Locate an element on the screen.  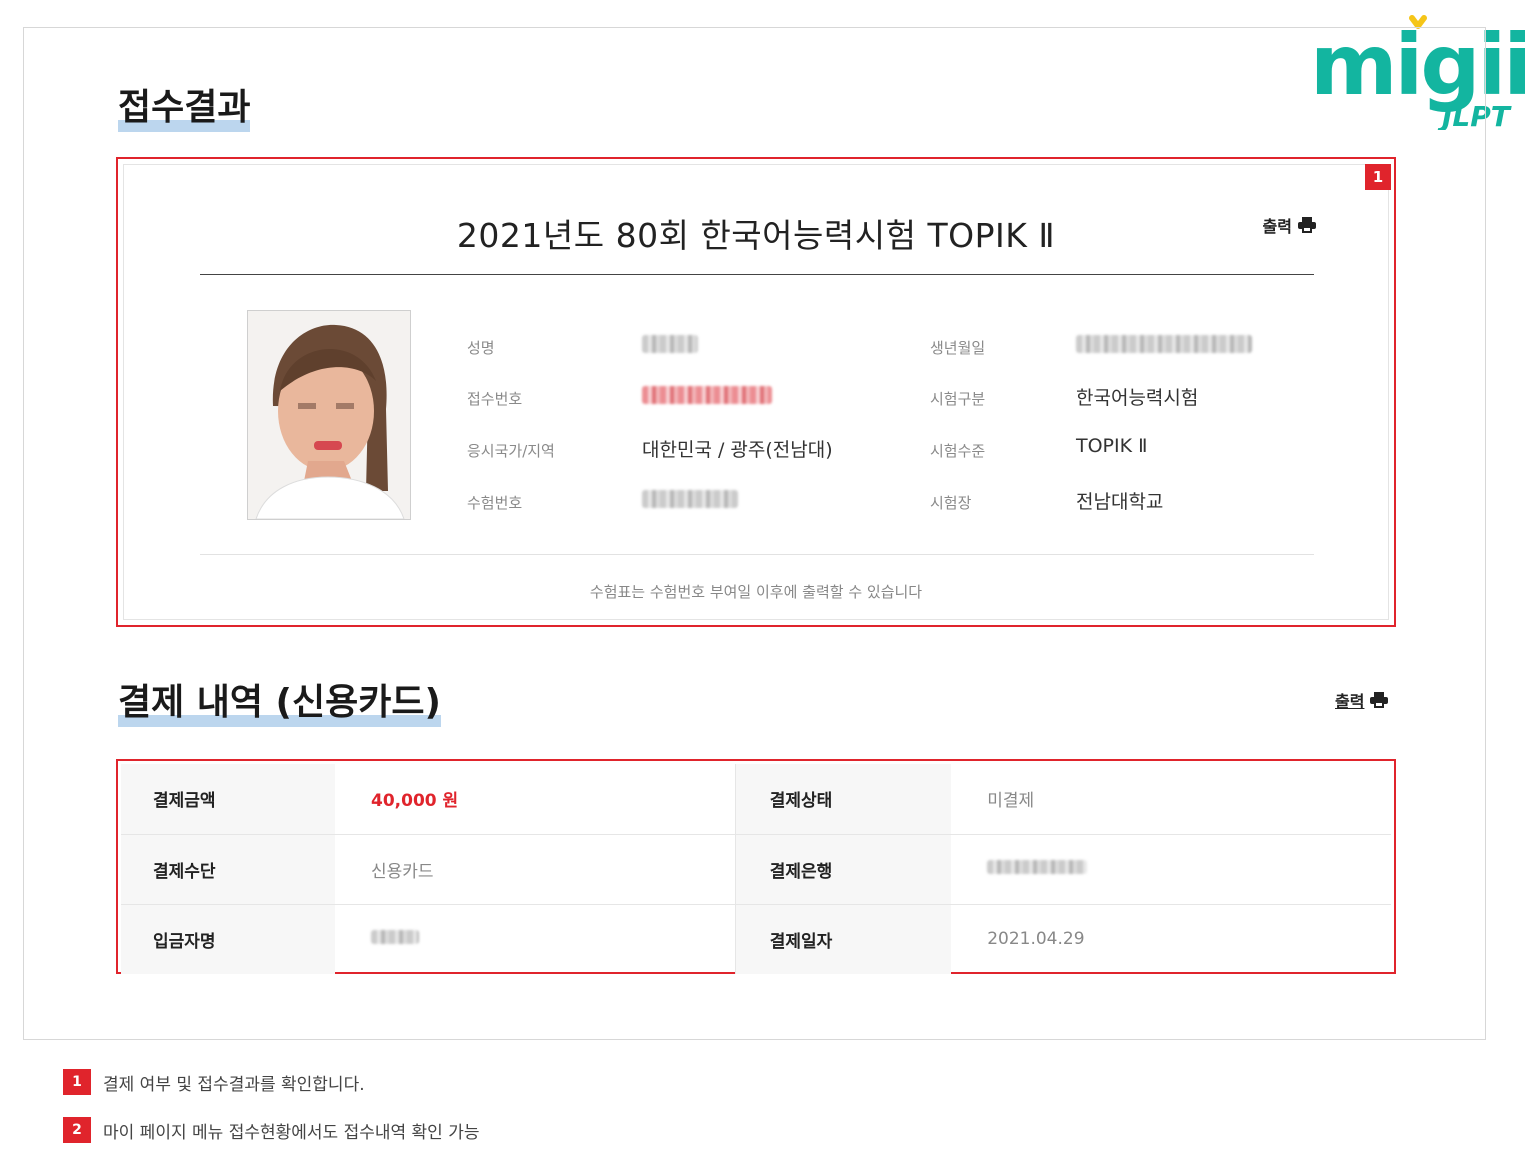
reg-no-label: 접수번호 is located at coordinates (495, 399).